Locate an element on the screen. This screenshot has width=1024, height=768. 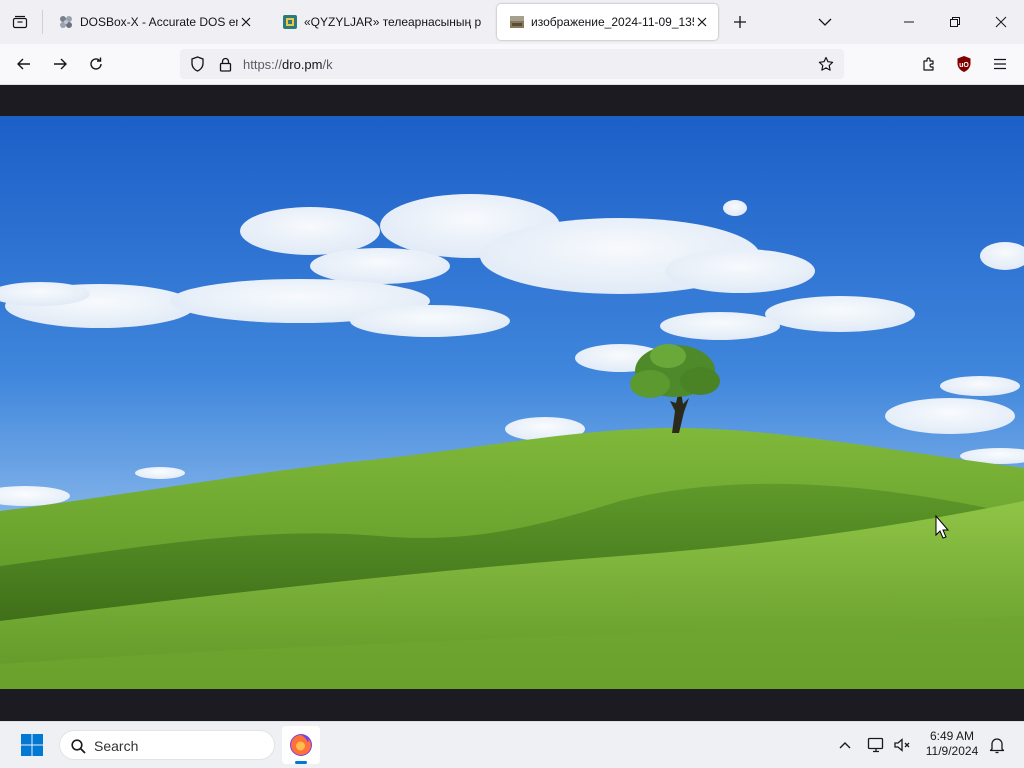
search-placeholder: Search is located at coordinates (116, 746).